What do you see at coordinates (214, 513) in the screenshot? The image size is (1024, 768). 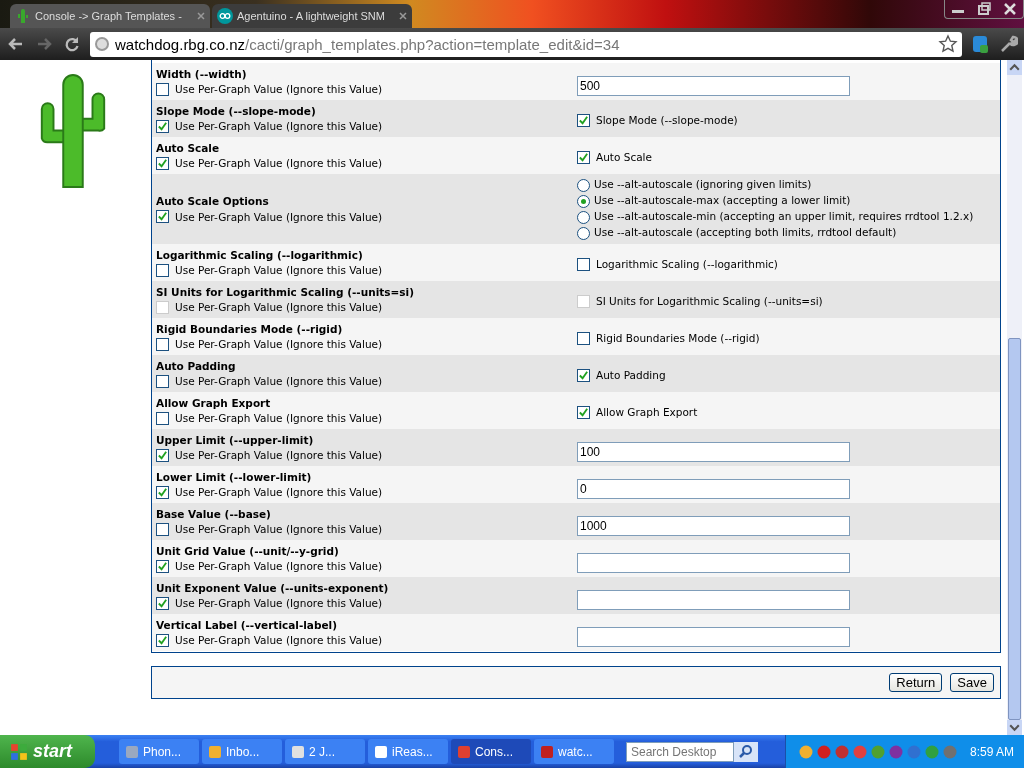 I see `field-title: Base Value (--base)` at bounding box center [214, 513].